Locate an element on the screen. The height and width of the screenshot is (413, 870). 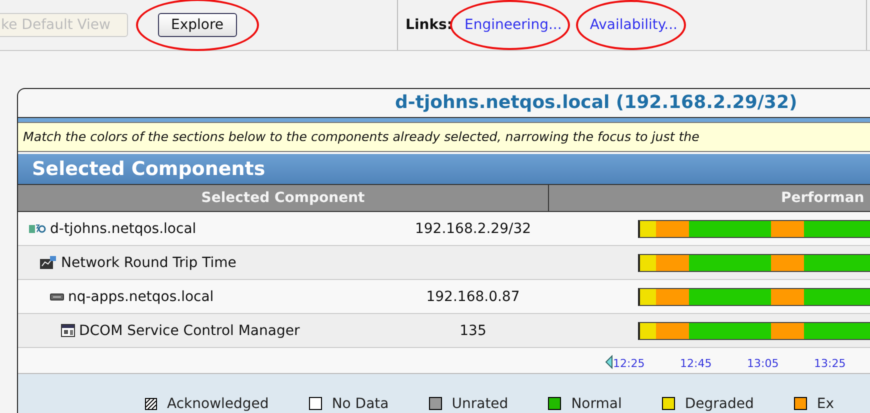
time-label: 12:45 is located at coordinates (696, 363).